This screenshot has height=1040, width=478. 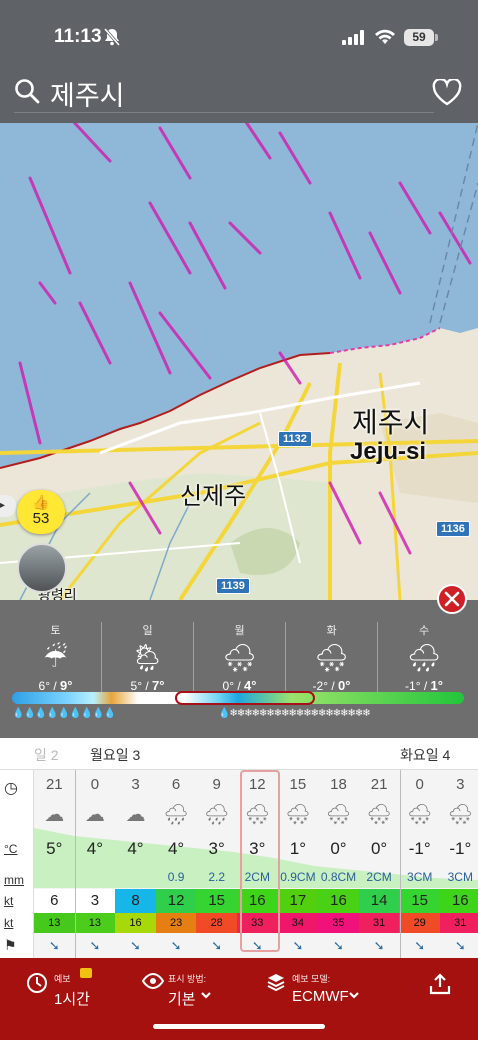 What do you see at coordinates (440, 986) in the screenshot?
I see `share-icon` at bounding box center [440, 986].